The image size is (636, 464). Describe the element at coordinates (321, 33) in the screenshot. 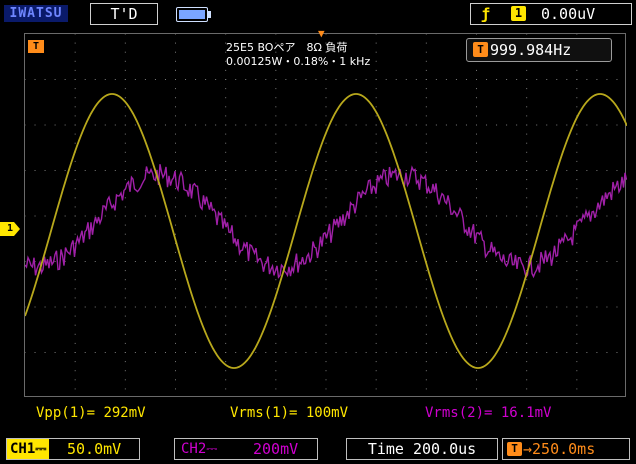

I see `trigger-position-marker: ▼` at that location.